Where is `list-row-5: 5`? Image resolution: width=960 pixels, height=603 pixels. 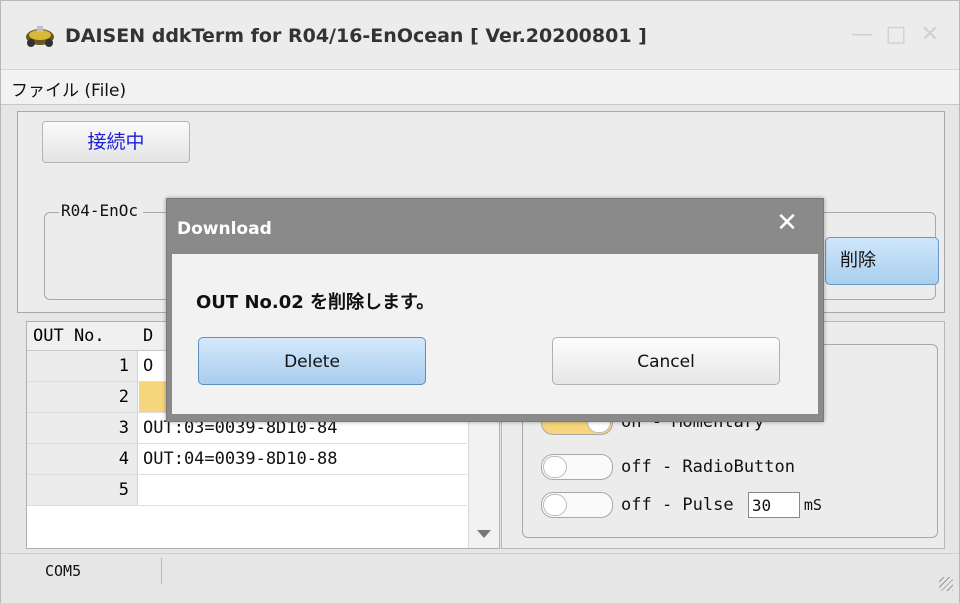
list-row-5: 5 is located at coordinates (247, 490).